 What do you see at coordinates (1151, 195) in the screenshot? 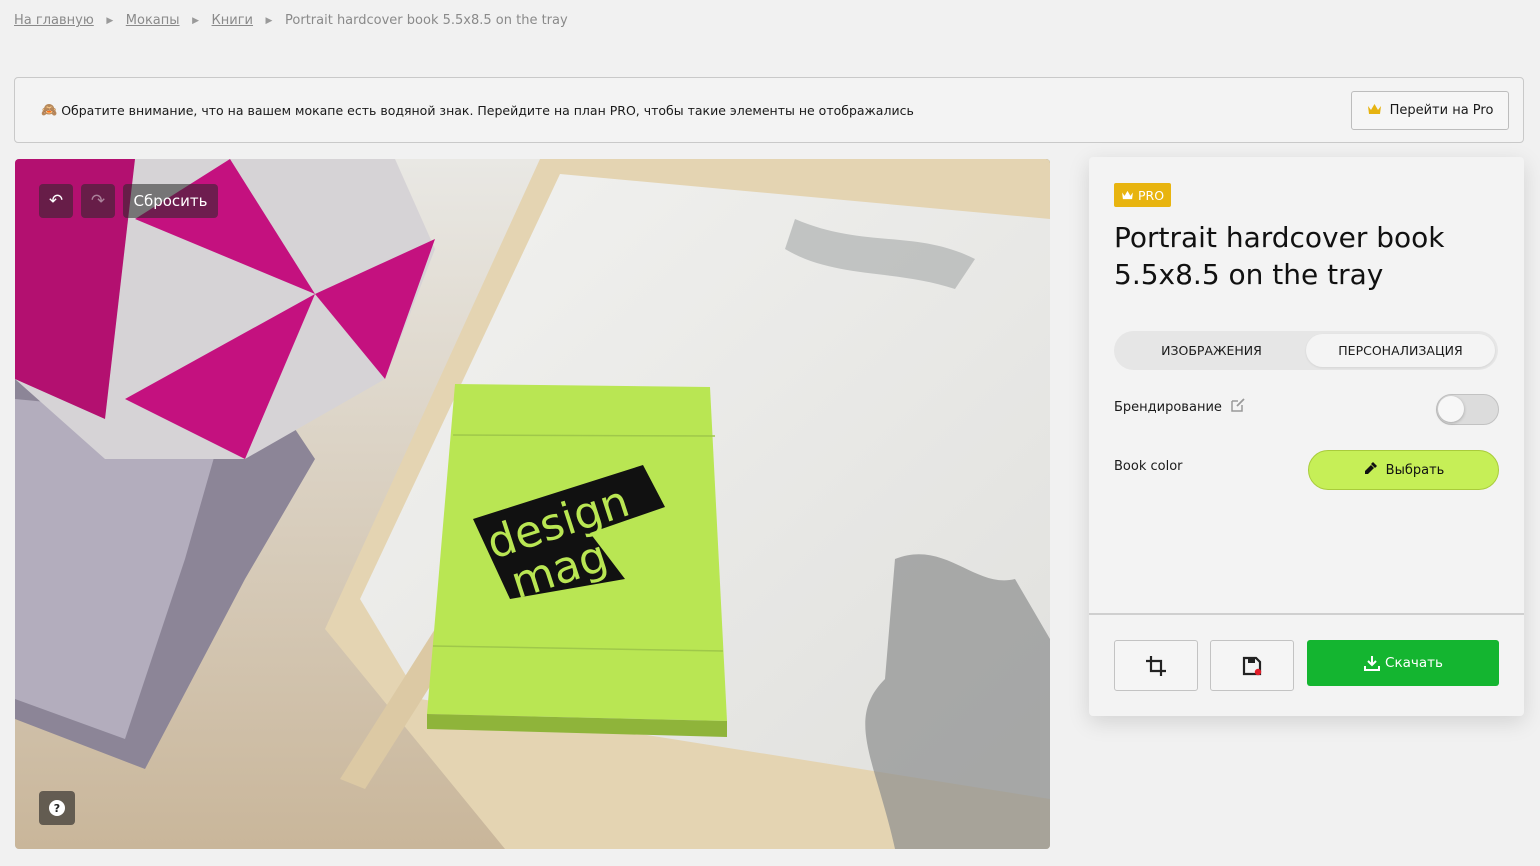
I see `pro-badge-label: PRO` at bounding box center [1151, 195].